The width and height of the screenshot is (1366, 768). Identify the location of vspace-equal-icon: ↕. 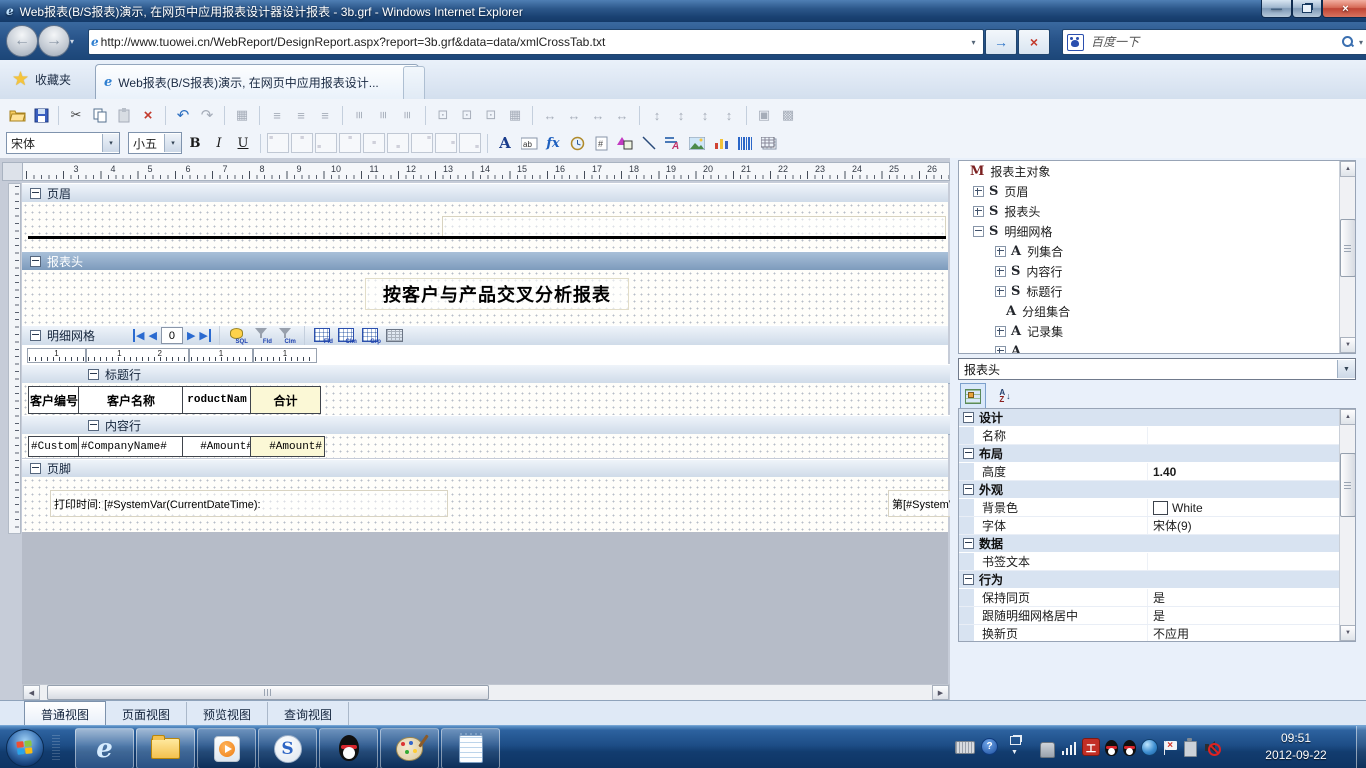
(657, 115).